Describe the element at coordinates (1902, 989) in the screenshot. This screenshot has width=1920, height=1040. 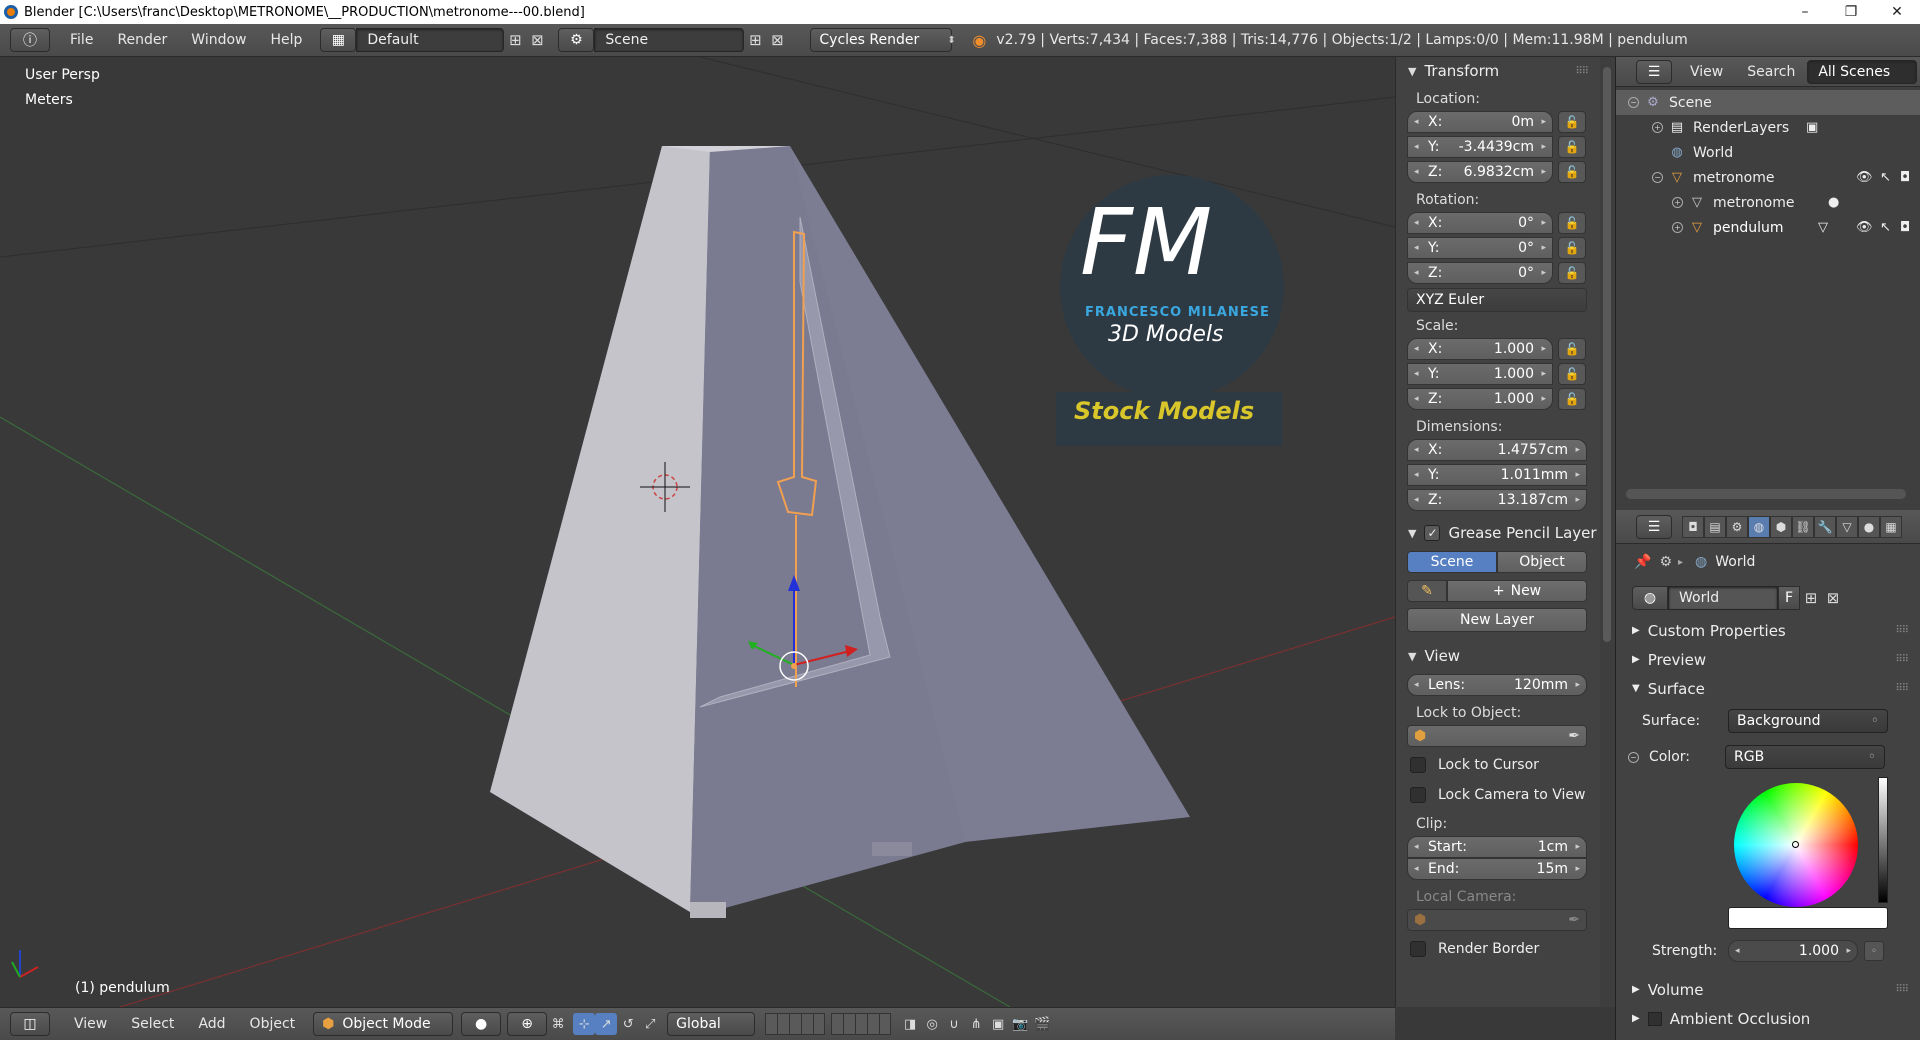
I see `drag-grip-icon: ⠿⠿` at that location.